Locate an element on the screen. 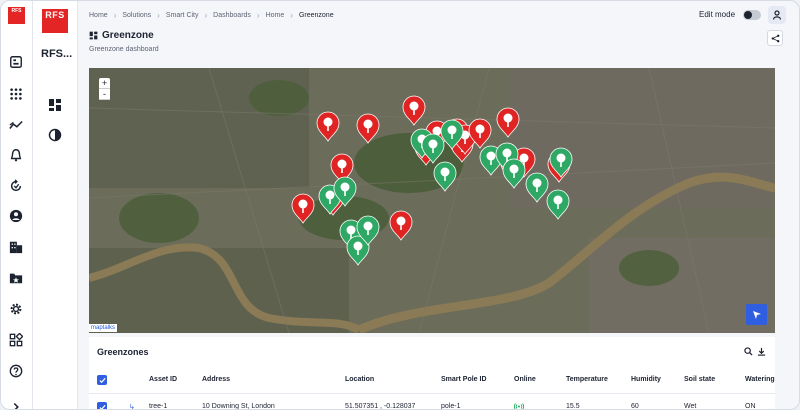 This screenshot has height=410, width=800. cell-location: 51.507351 , -0.128037 is located at coordinates (380, 406).